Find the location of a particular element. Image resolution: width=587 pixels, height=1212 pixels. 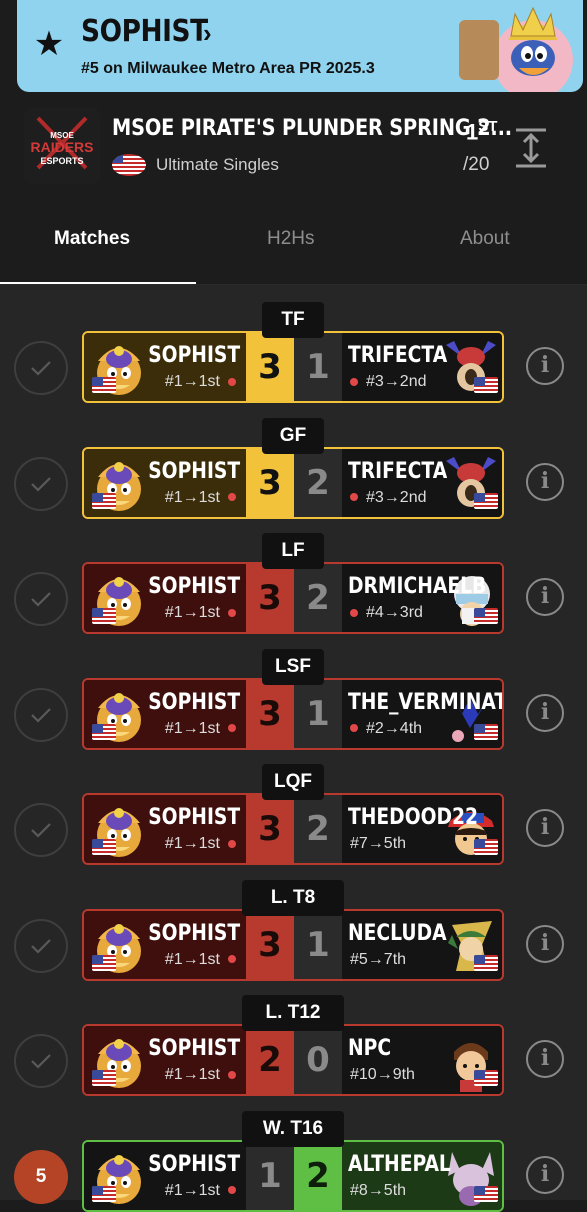

opponent-seed: #10→9th is located at coordinates (382, 1074).